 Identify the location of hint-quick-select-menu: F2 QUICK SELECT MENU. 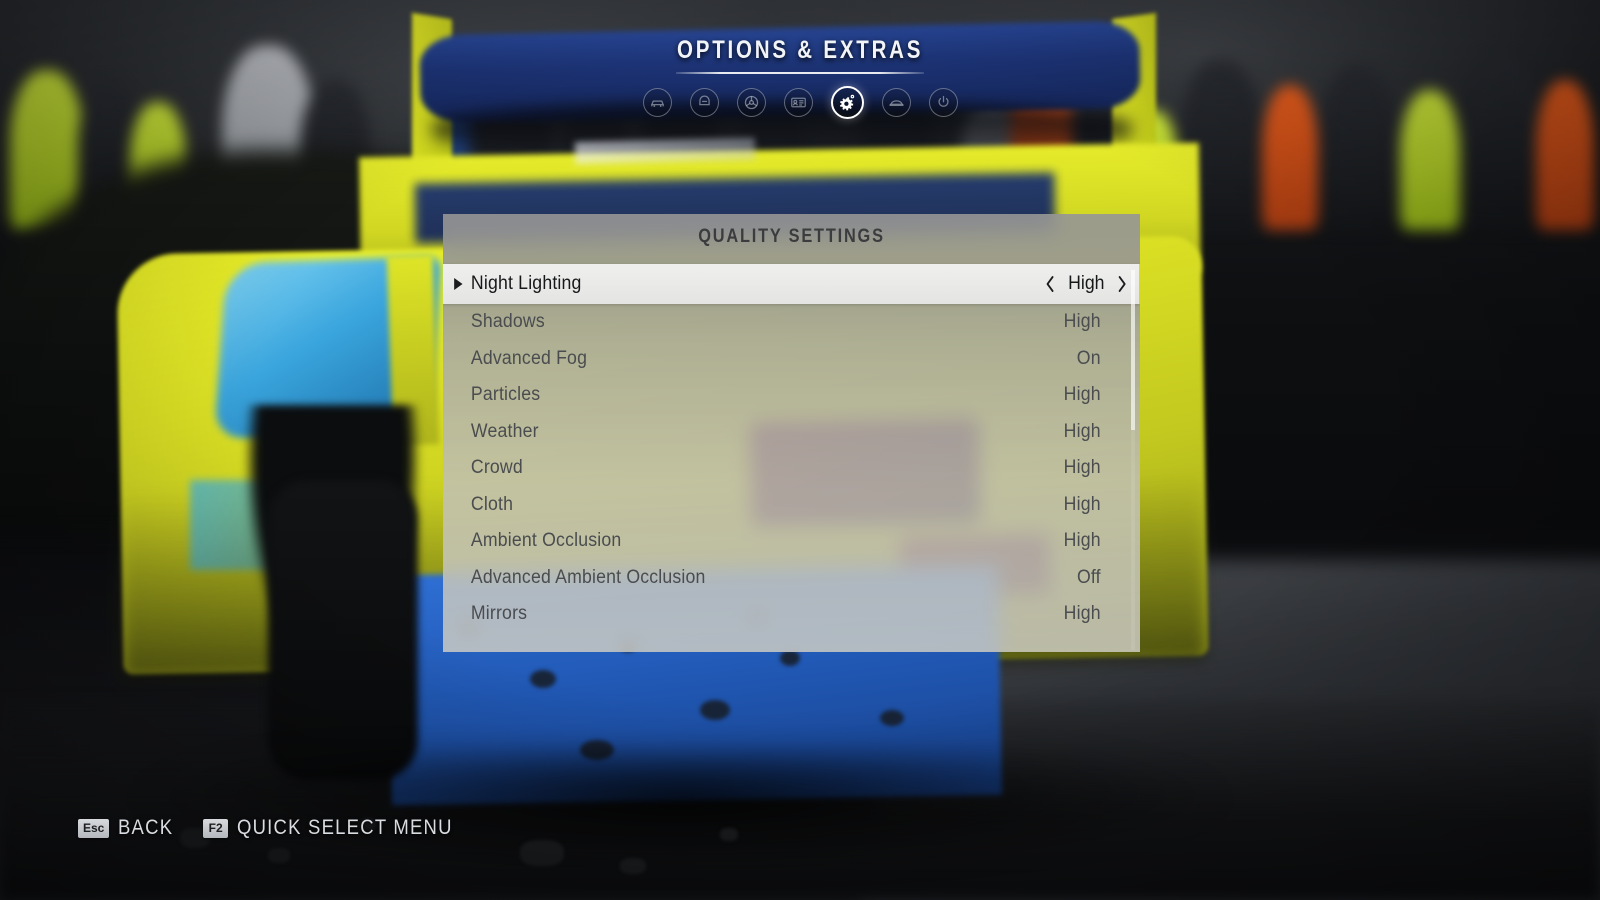
(342, 828).